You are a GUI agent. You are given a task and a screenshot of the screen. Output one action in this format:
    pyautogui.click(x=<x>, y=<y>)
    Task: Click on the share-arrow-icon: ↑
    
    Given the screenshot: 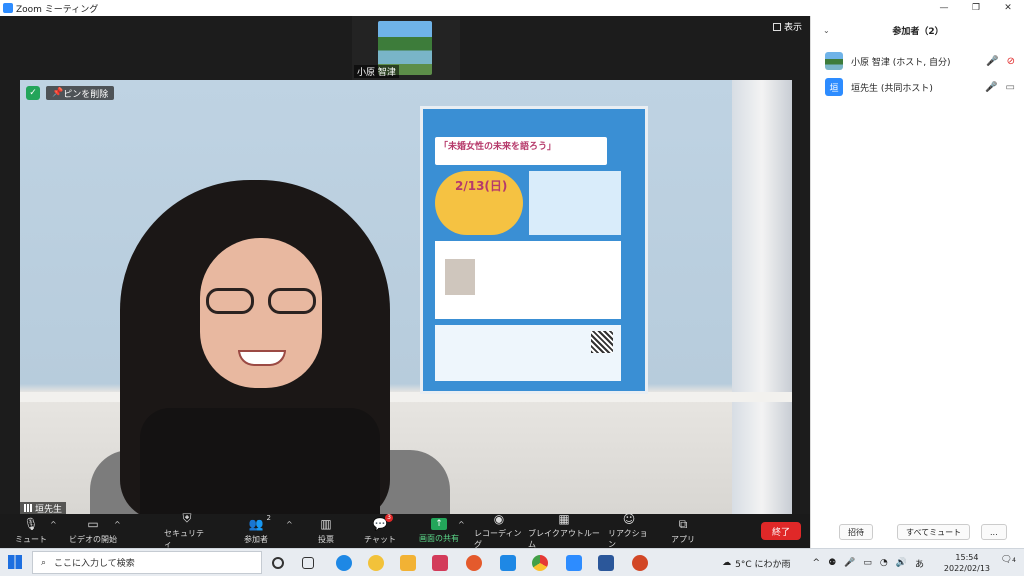 What is the action you would take?
    pyautogui.click(x=439, y=524)
    